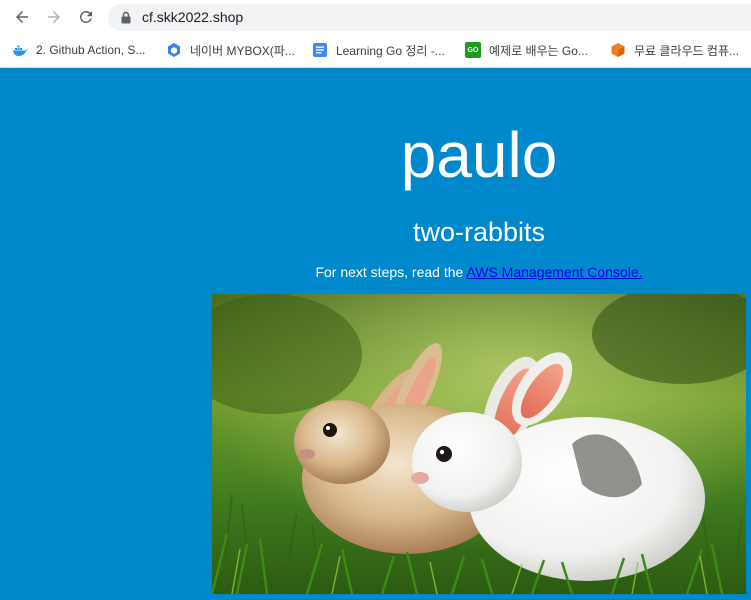 Image resolution: width=751 pixels, height=600 pixels. I want to click on arrow-left-icon, so click(22, 17).